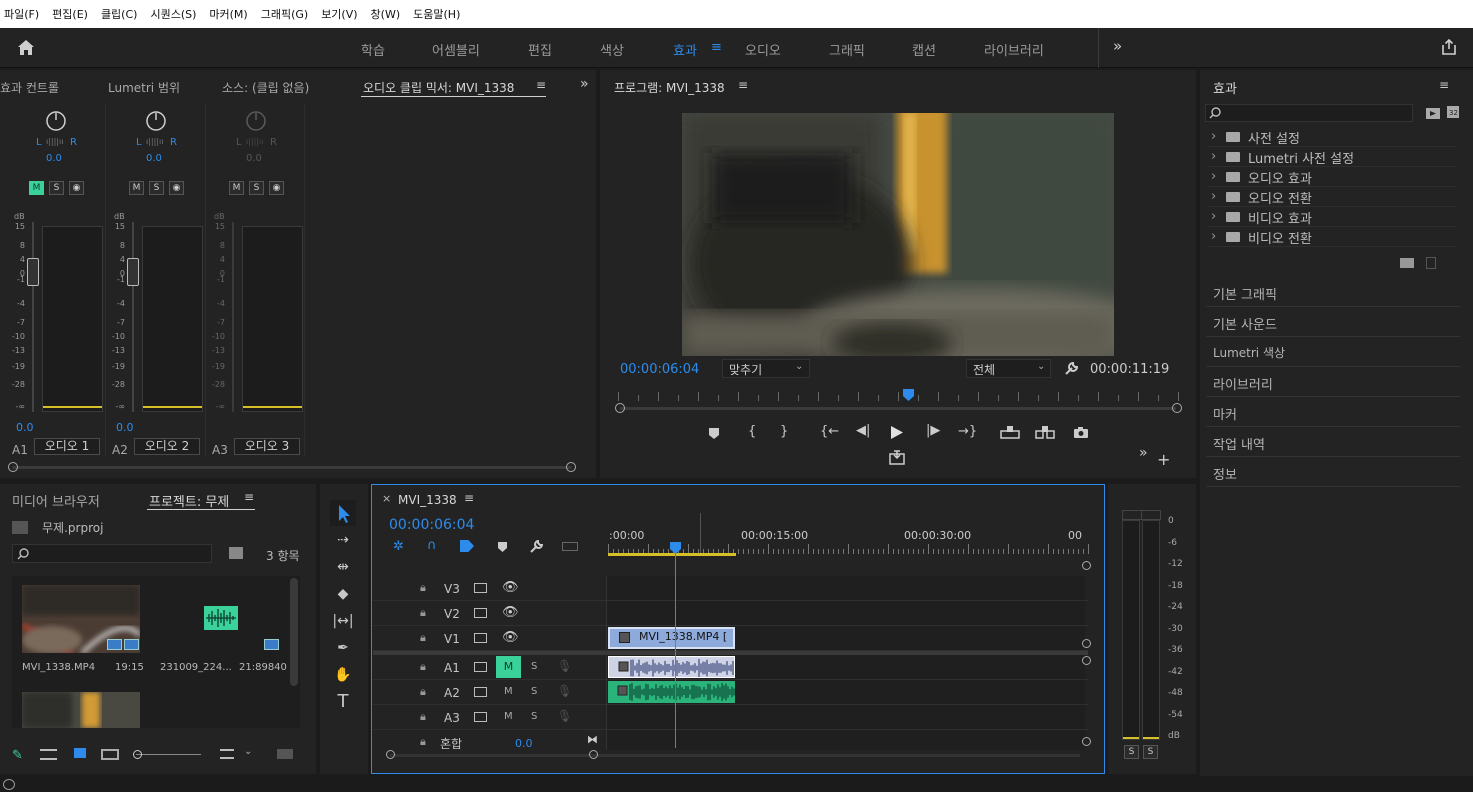 The width and height of the screenshot is (1473, 792). I want to click on pencil-icon: ✎, so click(17, 755).